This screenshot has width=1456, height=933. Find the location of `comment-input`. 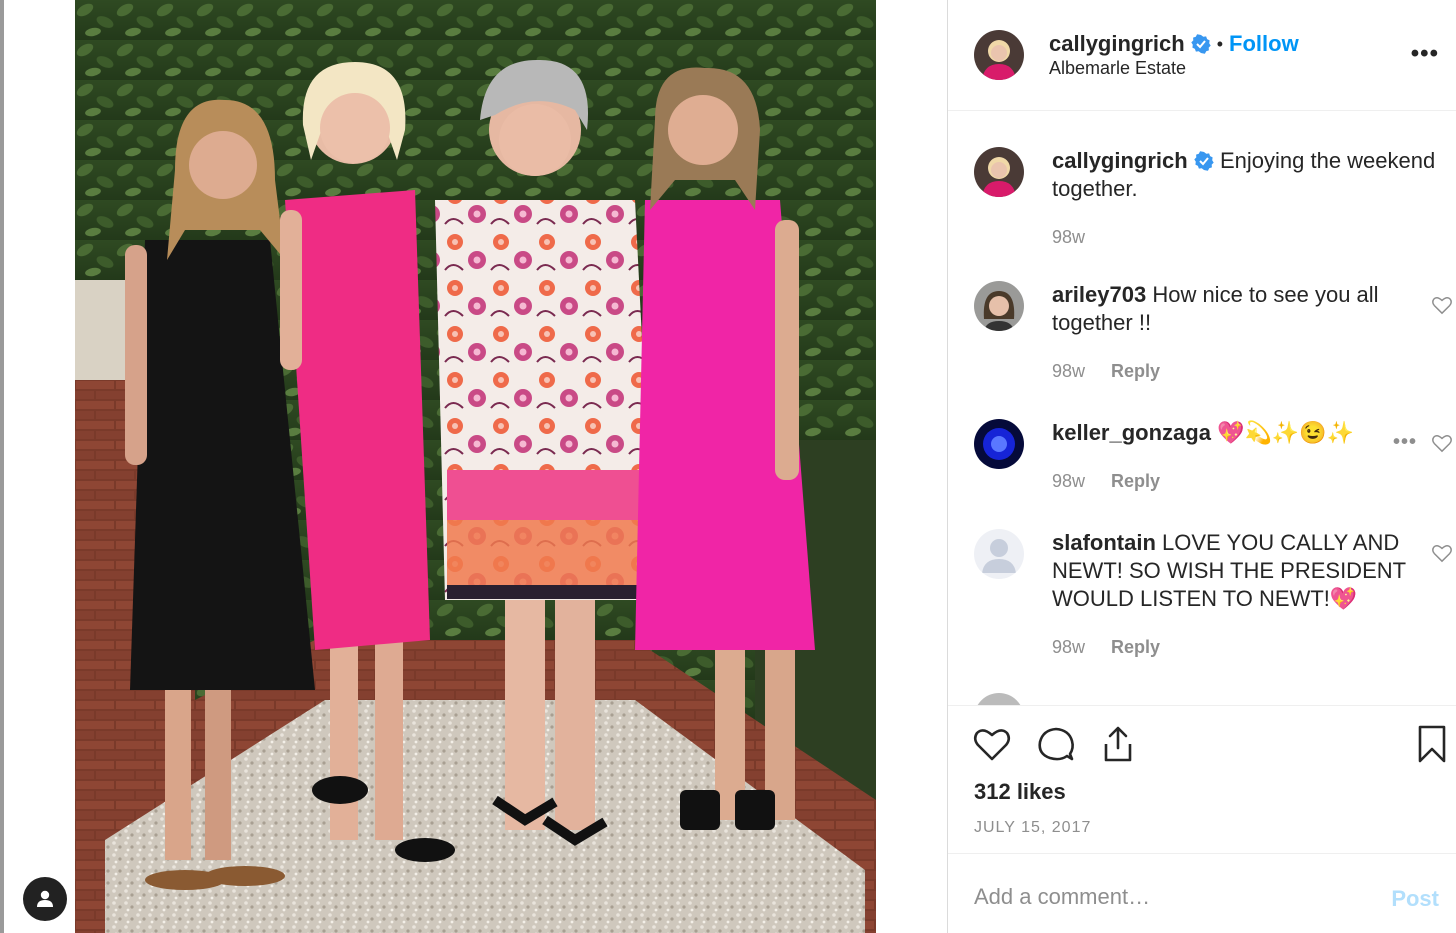

comment-input is located at coordinates (1174, 897).